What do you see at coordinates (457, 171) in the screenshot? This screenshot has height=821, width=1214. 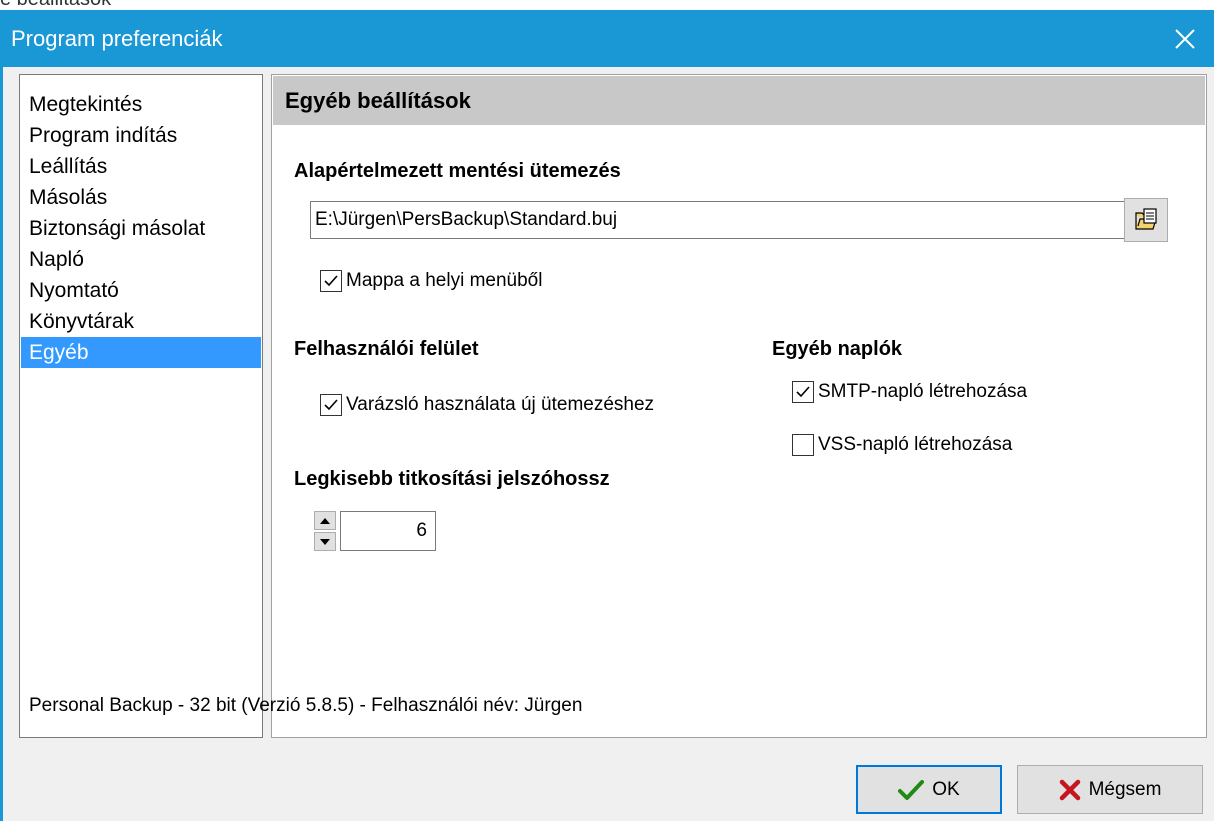 I see `default-schedule-label: Alapértelmezett mentési ütemezés` at bounding box center [457, 171].